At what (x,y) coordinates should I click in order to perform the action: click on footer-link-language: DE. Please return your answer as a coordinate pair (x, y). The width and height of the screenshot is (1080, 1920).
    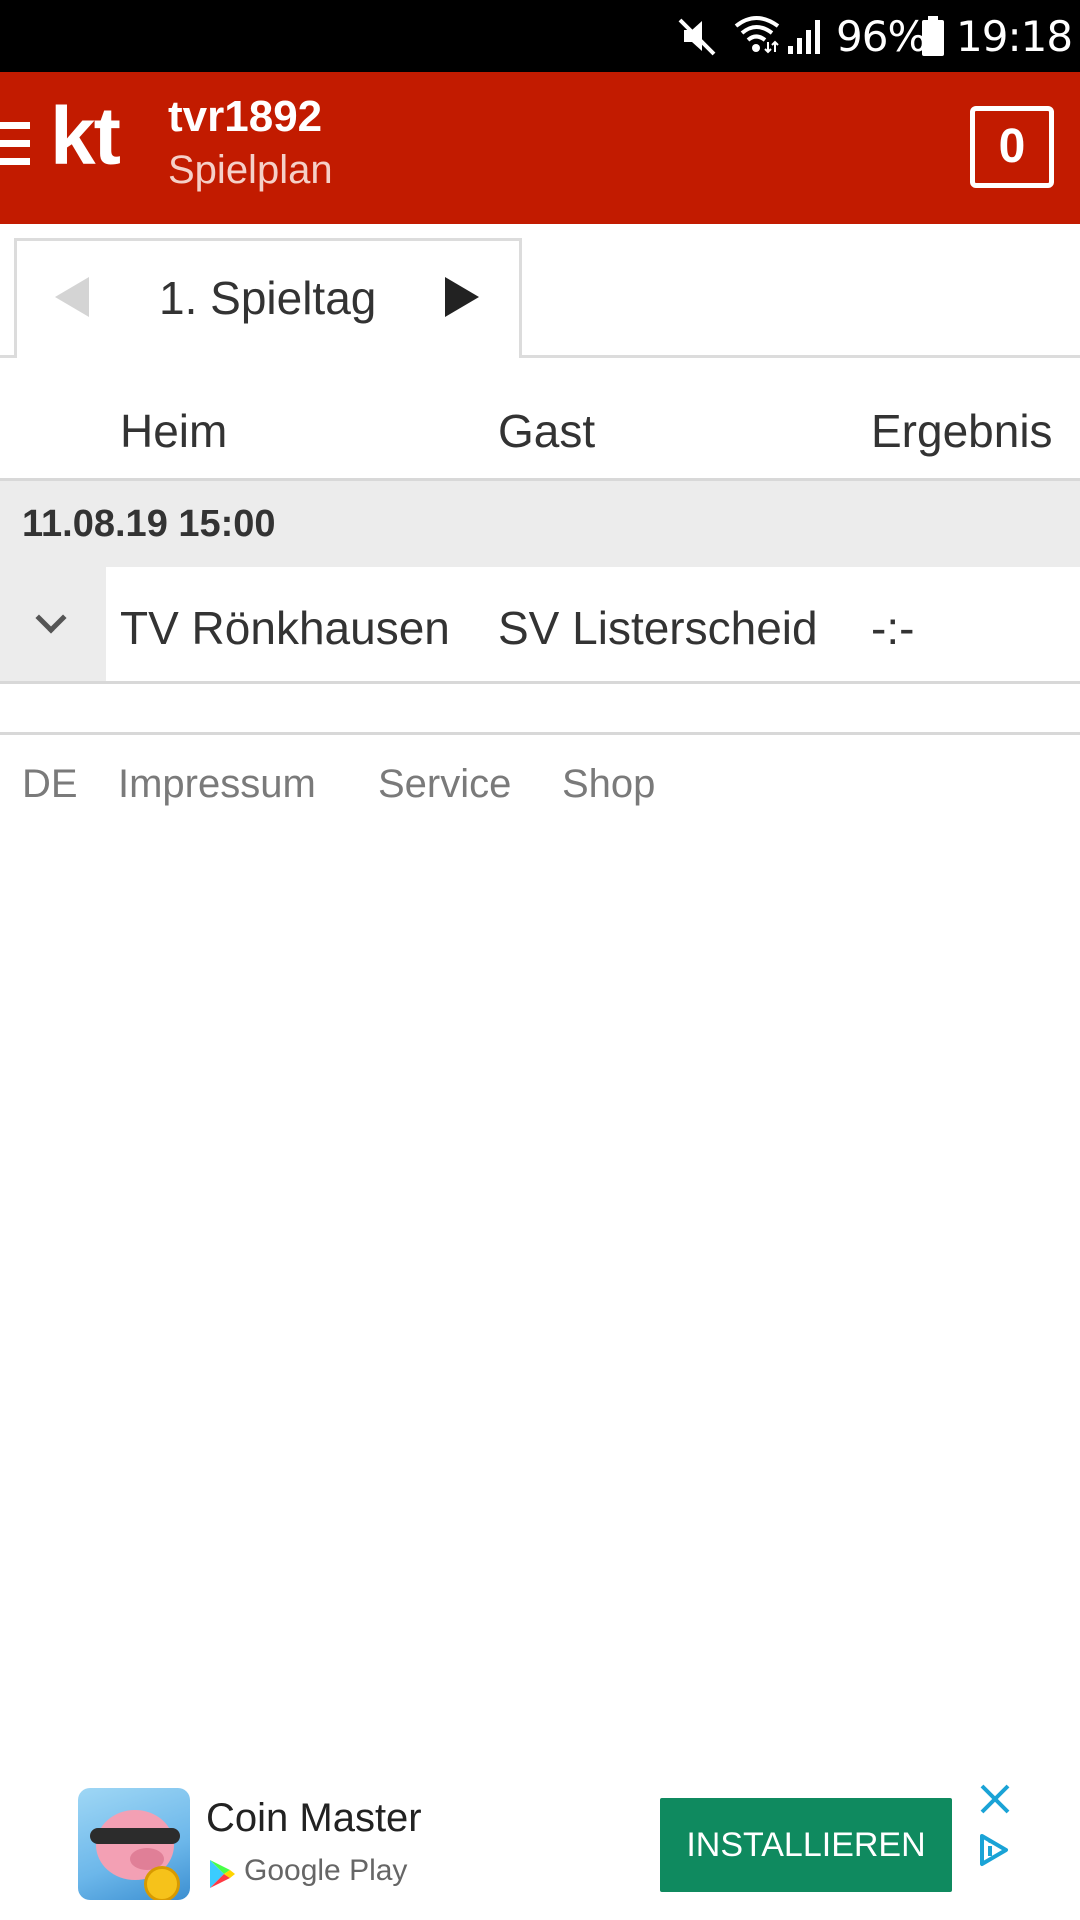
    Looking at the image, I should click on (50, 784).